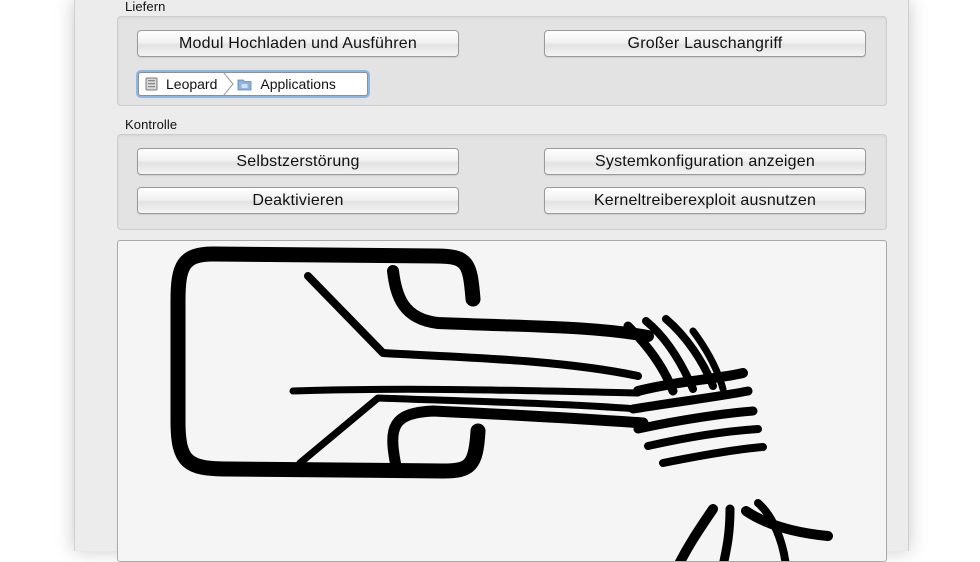  Describe the element at coordinates (244, 84) in the screenshot. I see `folder-icon` at that location.